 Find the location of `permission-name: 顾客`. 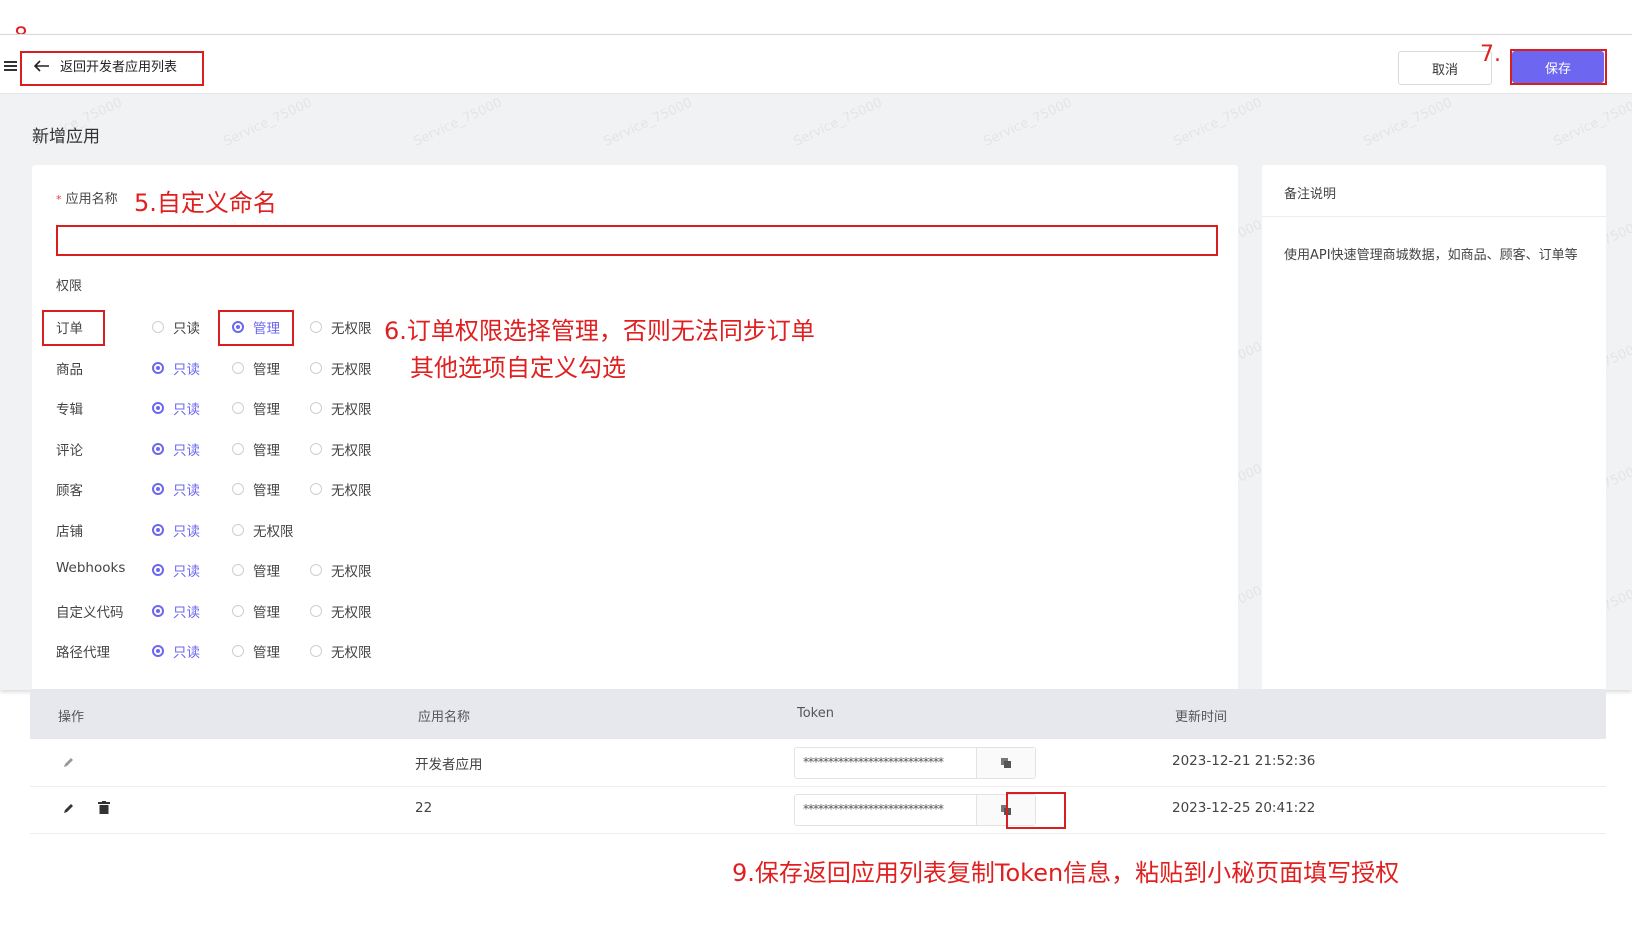

permission-name: 顾客 is located at coordinates (69, 491).